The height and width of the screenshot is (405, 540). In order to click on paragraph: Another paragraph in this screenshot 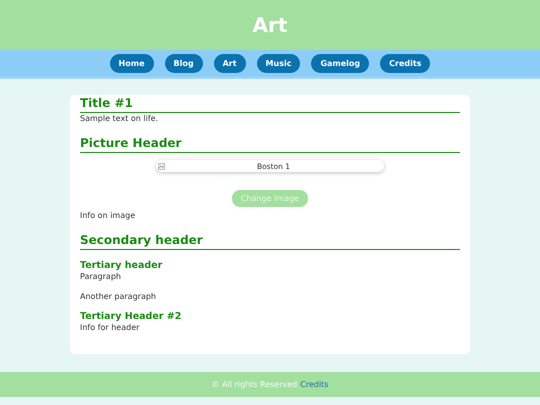, I will do `click(118, 296)`.